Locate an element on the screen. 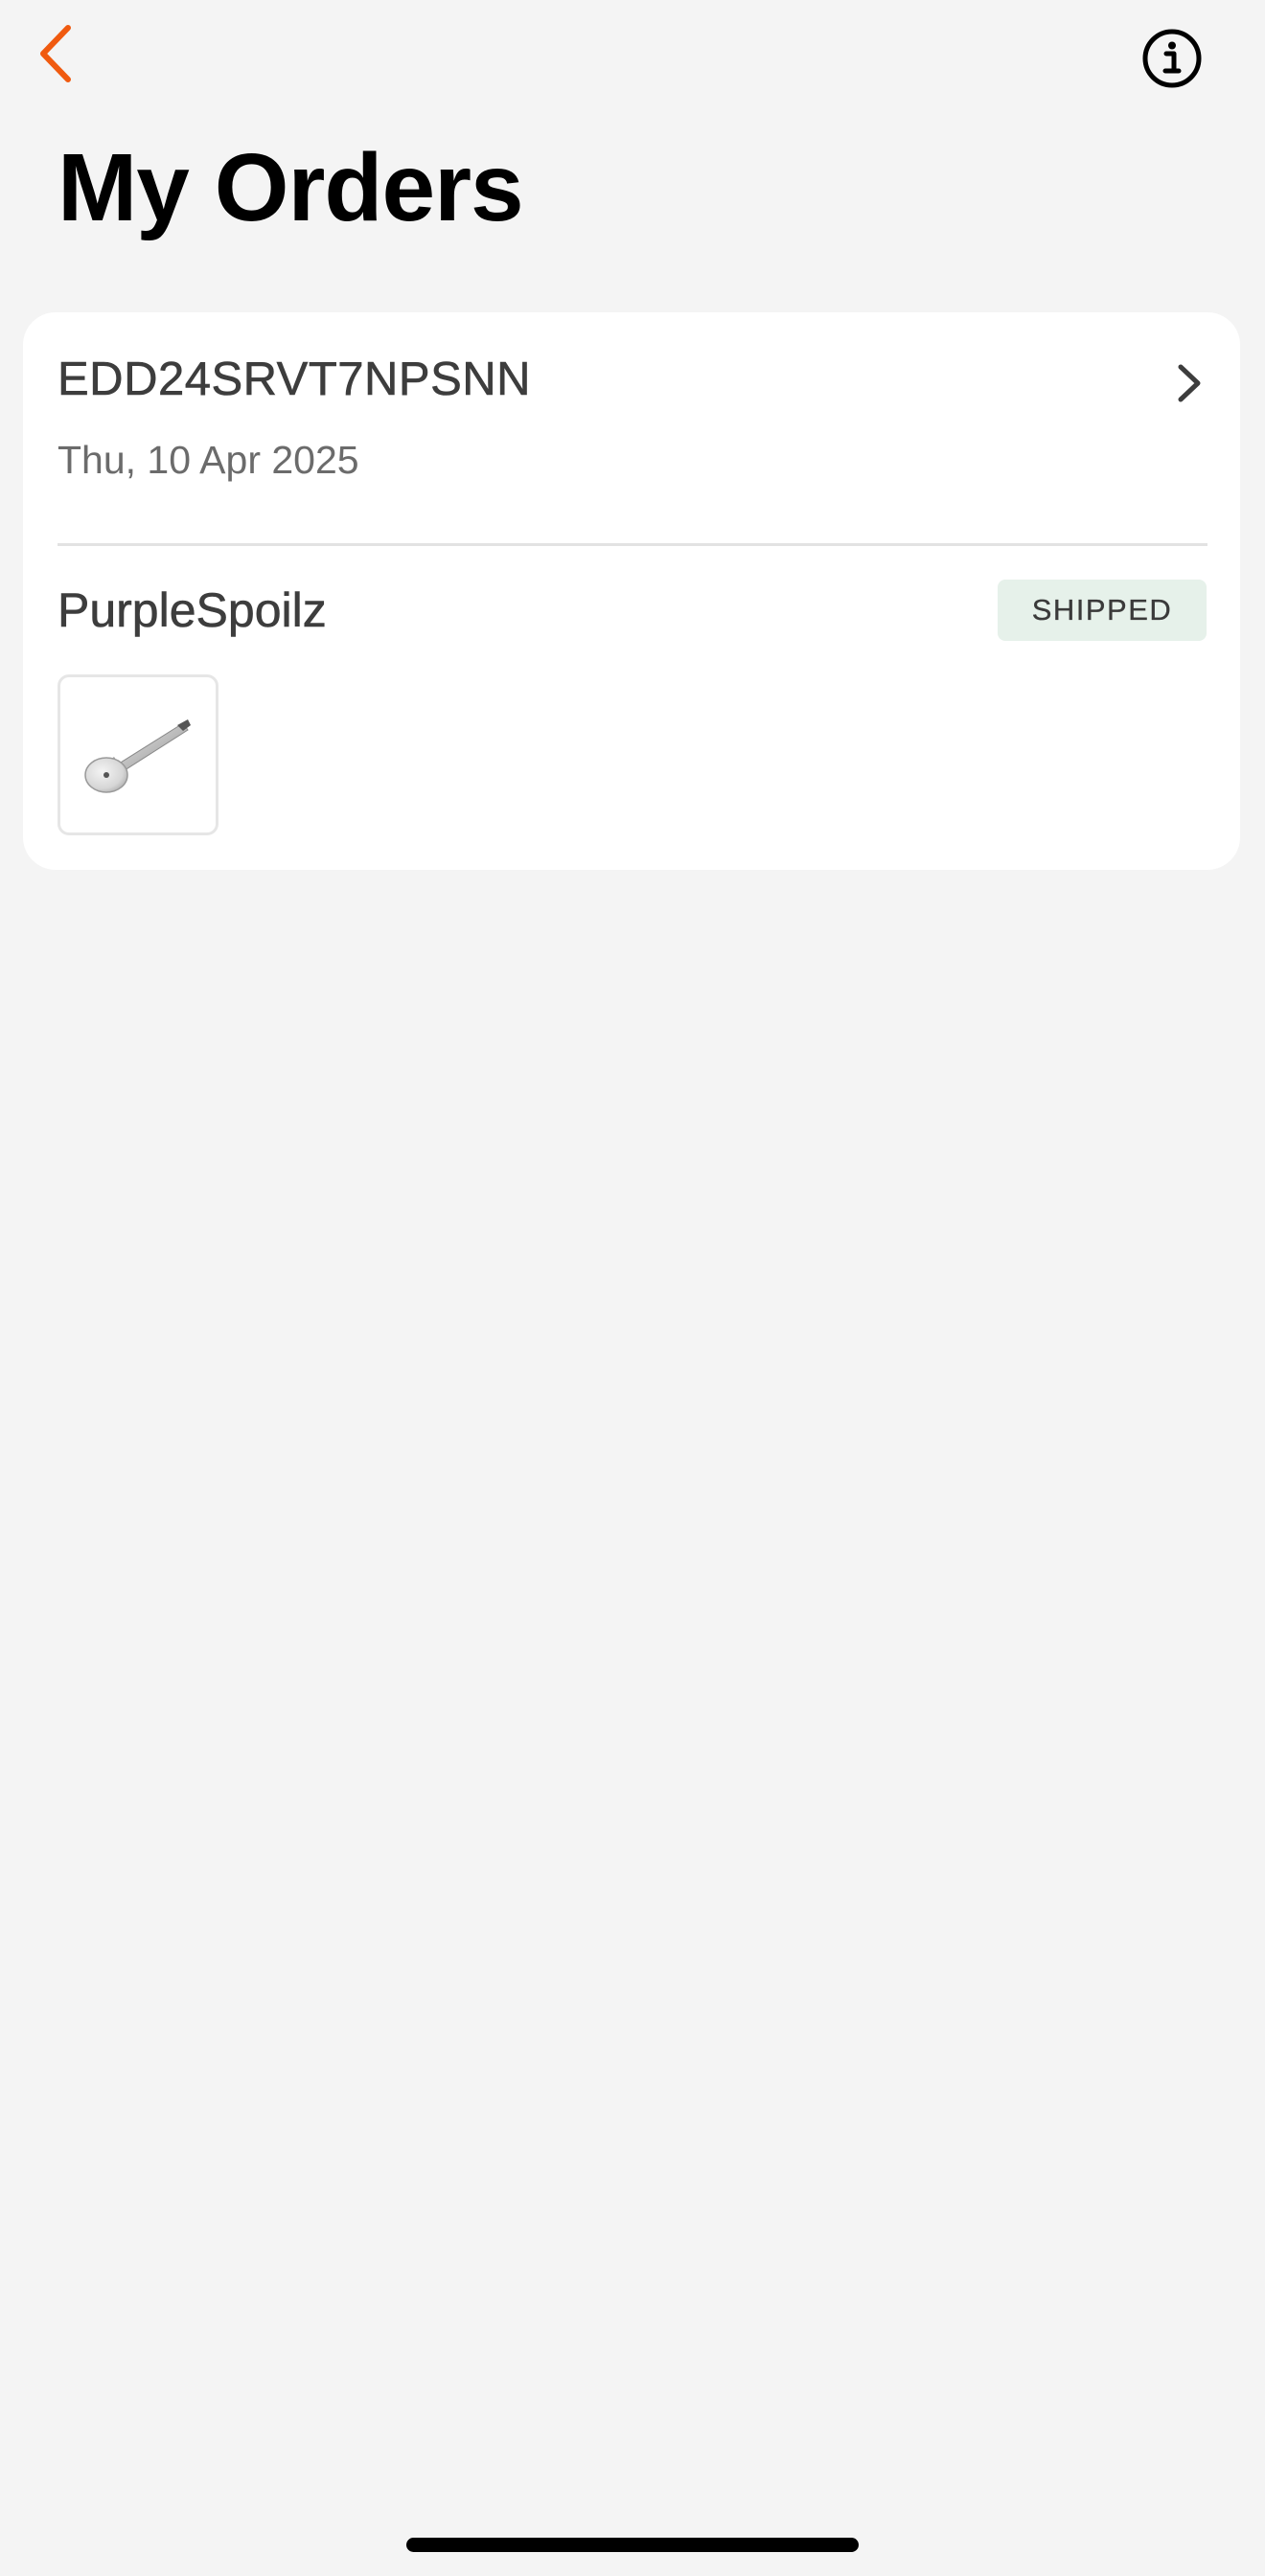 This screenshot has height=2576, width=1265. info-button is located at coordinates (1172, 58).